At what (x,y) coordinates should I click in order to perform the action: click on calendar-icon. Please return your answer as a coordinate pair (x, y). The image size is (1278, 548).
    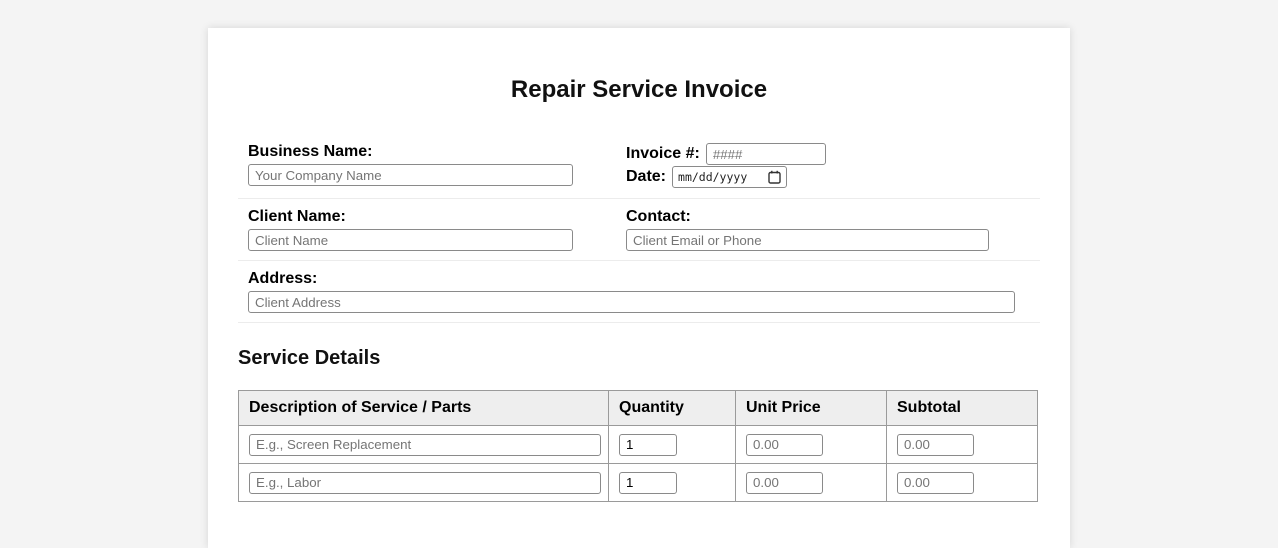
    Looking at the image, I should click on (774, 177).